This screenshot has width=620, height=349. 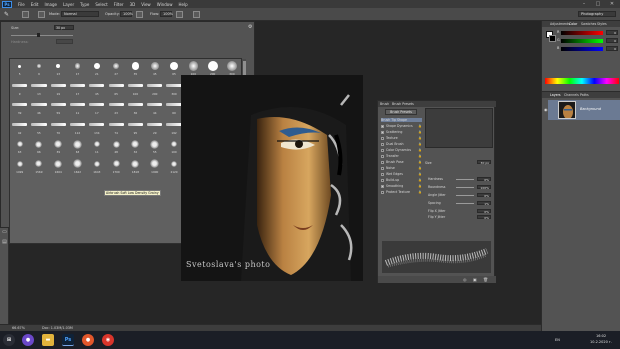 I want to click on brush-presets-button: Brush Presets, so click(x=401, y=112).